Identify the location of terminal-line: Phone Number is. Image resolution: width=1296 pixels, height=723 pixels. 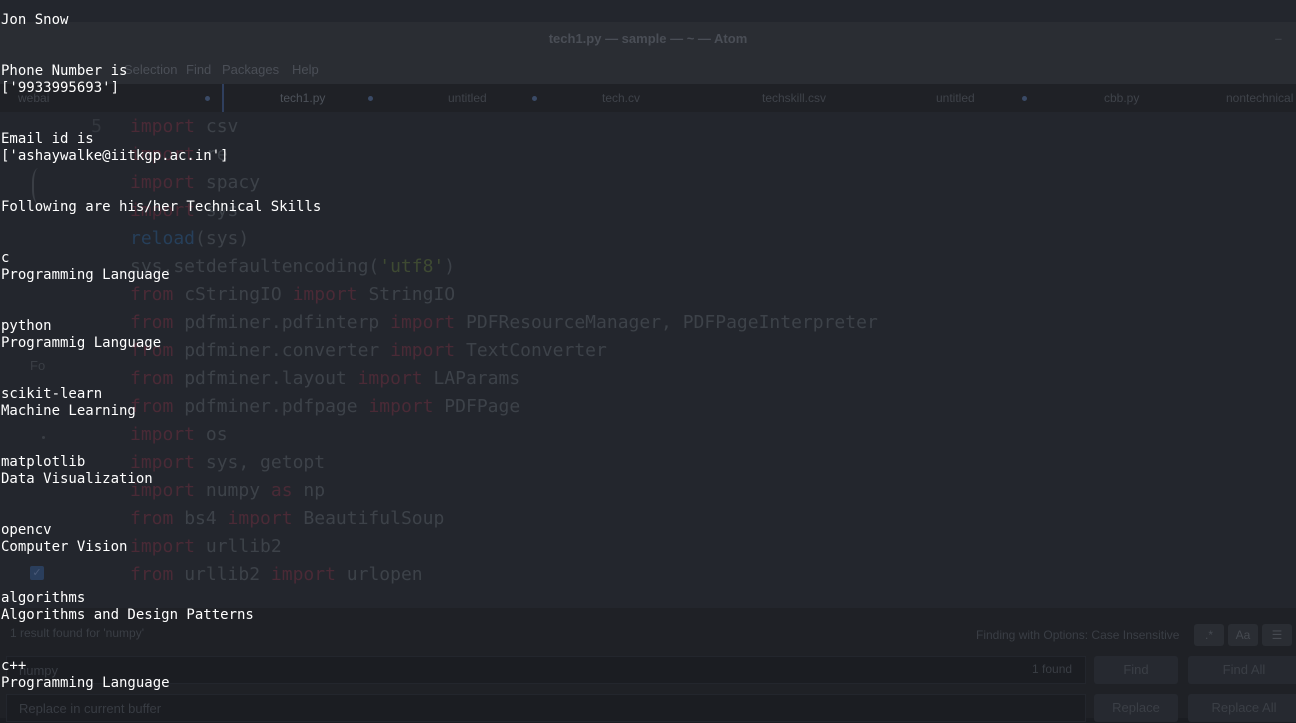
(64, 71).